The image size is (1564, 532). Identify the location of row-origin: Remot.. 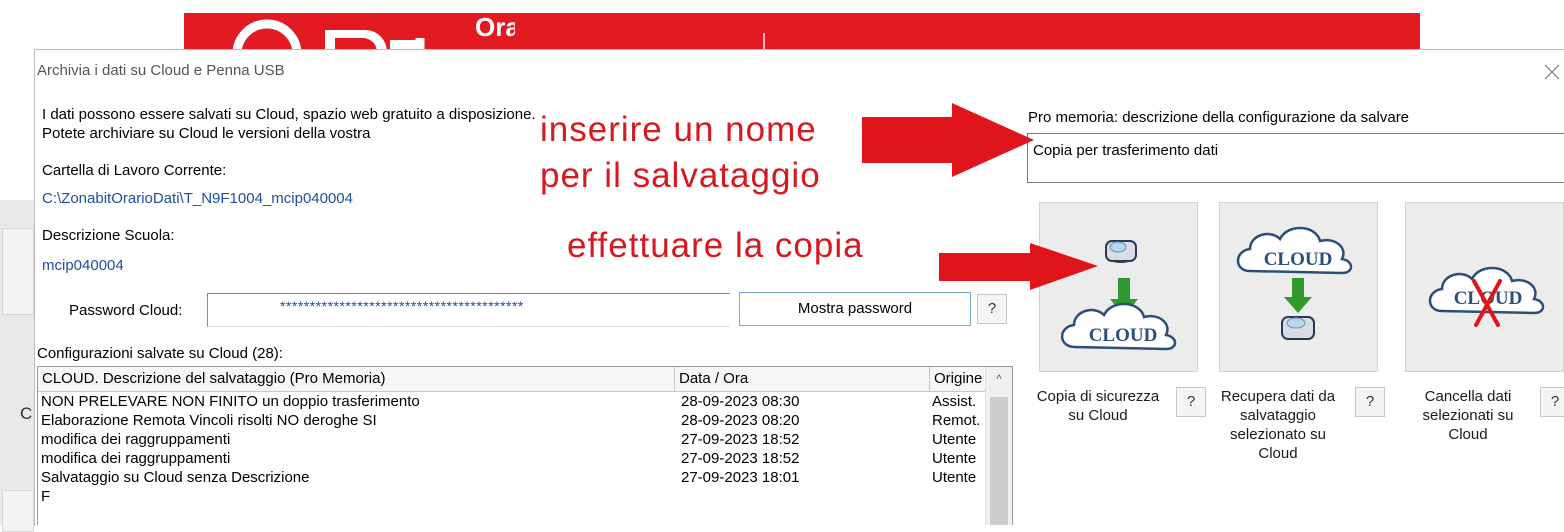
(956, 420).